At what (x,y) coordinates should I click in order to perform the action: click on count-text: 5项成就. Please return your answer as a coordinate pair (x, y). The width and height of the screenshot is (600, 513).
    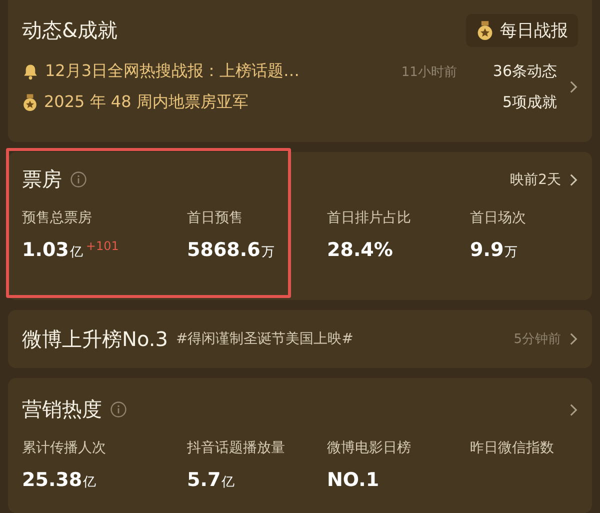
    Looking at the image, I should click on (529, 102).